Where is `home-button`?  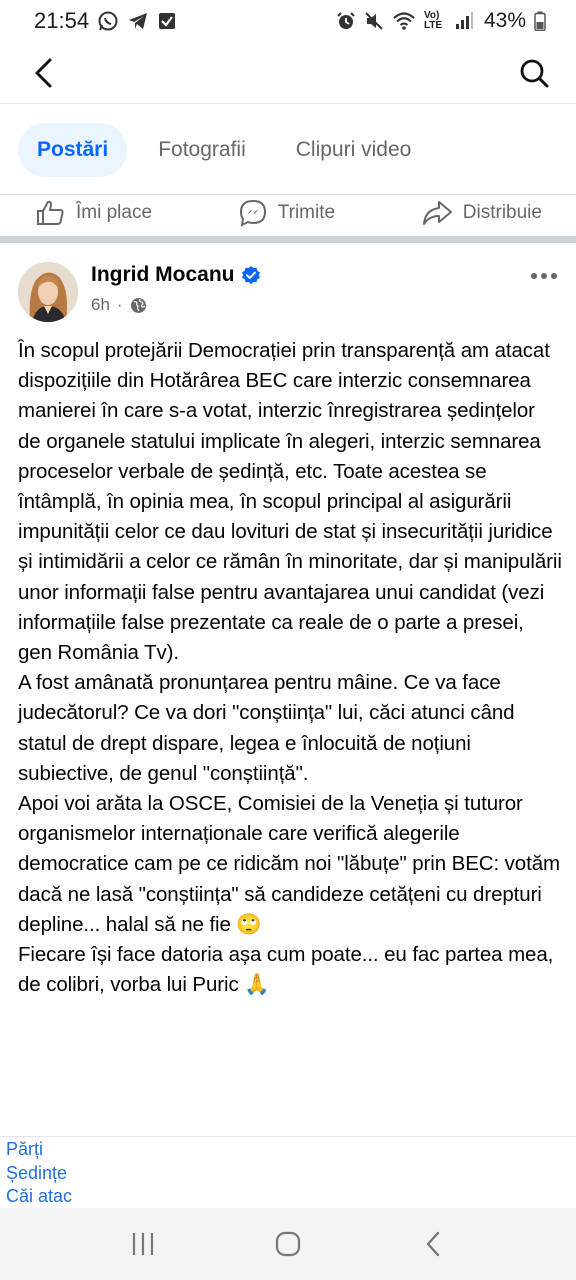 home-button is located at coordinates (288, 1244).